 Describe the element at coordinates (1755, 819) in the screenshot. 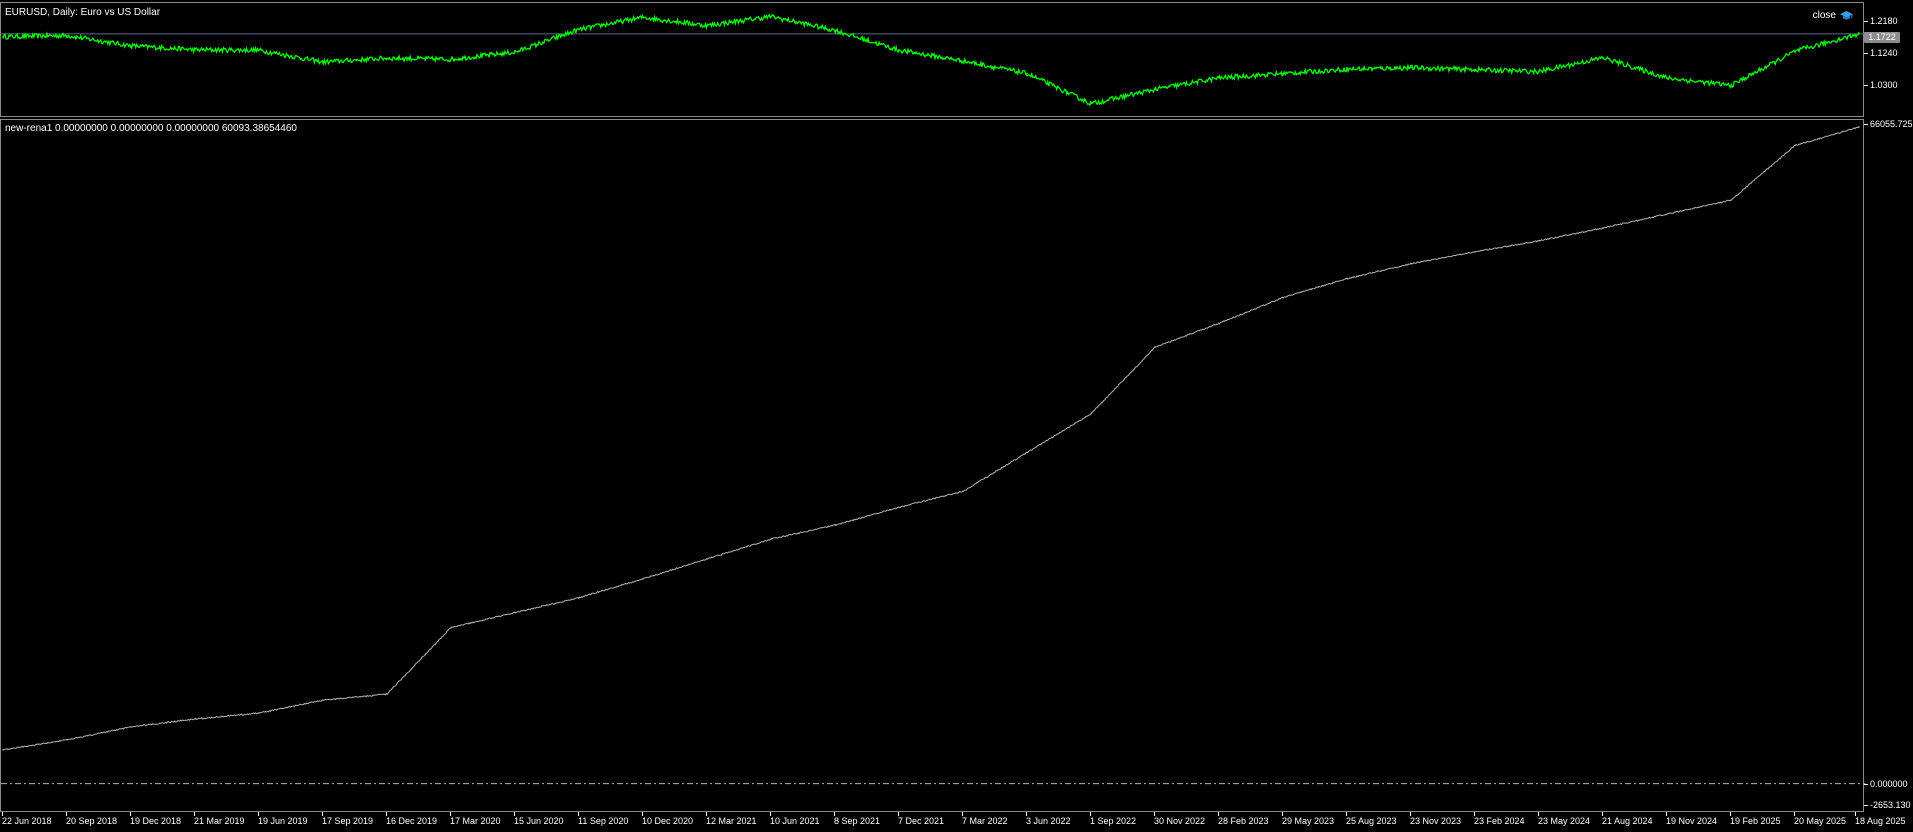

I see `time-tick-label: 19 Feb 2025` at that location.